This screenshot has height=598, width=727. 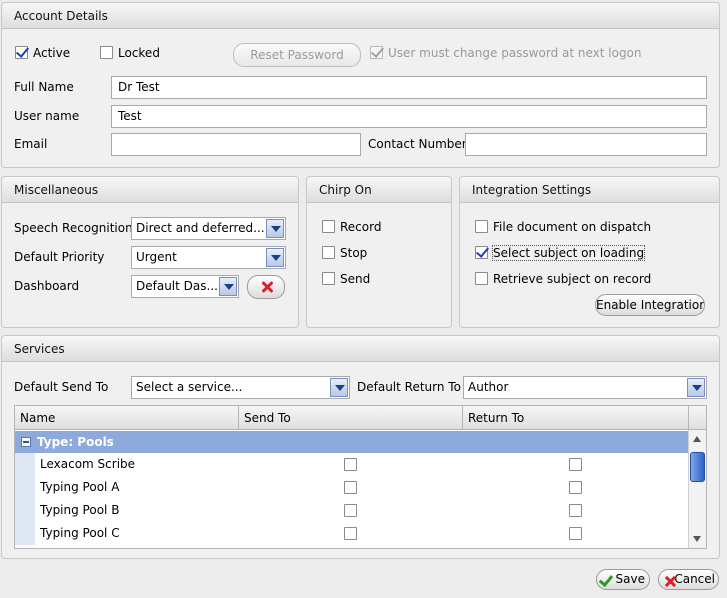 I want to click on must-change-password-label: User must change password at next logon, so click(x=515, y=53).